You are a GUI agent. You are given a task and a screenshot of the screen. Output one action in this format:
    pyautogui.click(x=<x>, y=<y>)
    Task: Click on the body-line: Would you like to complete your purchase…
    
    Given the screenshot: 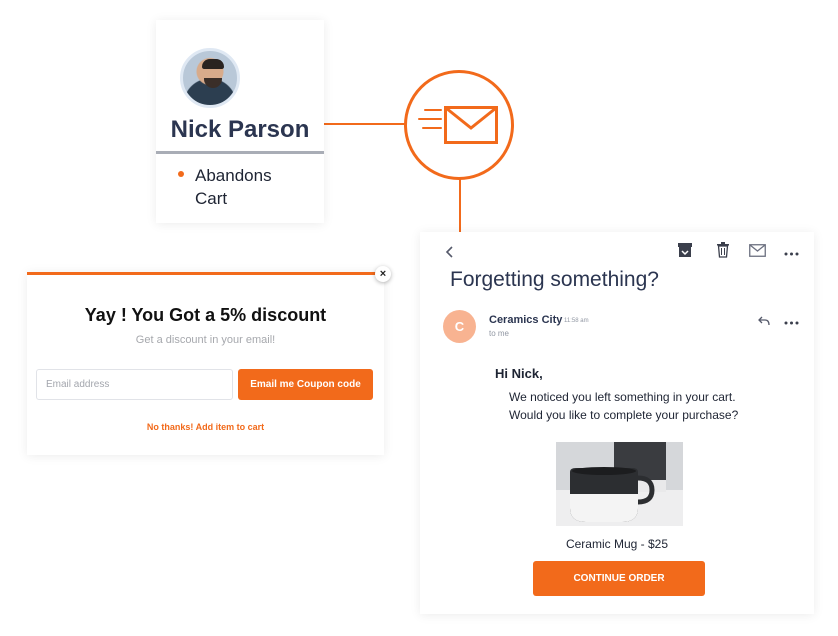 What is the action you would take?
    pyautogui.click(x=624, y=415)
    